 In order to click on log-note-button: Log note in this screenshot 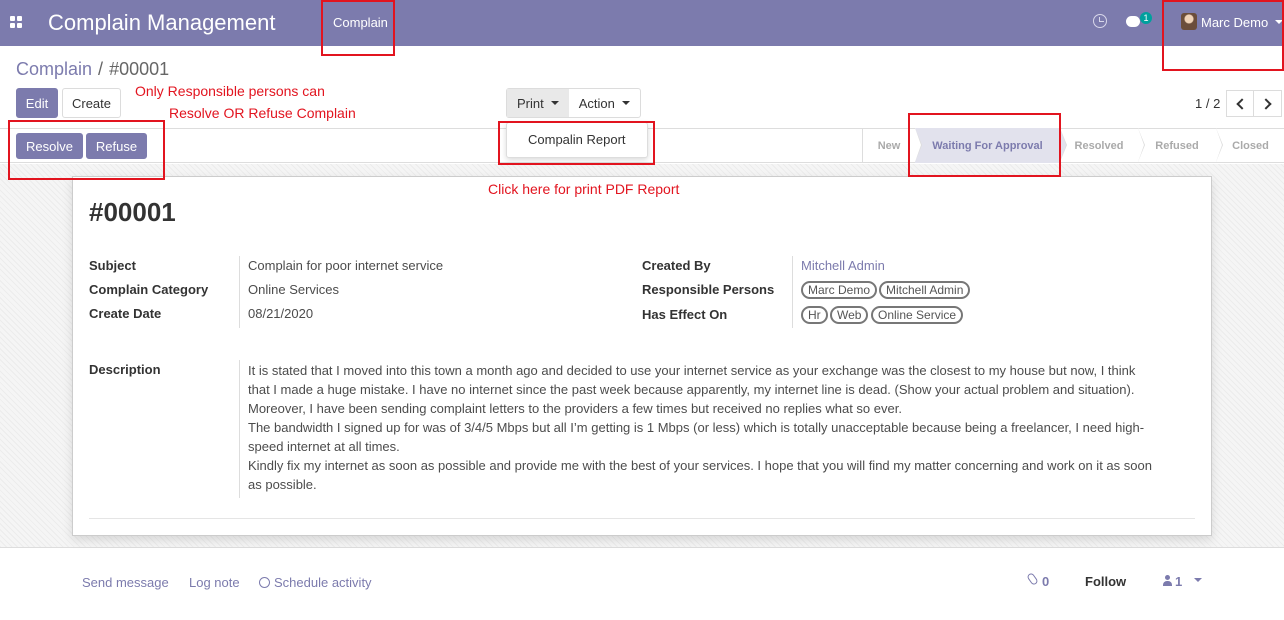, I will do `click(214, 582)`.